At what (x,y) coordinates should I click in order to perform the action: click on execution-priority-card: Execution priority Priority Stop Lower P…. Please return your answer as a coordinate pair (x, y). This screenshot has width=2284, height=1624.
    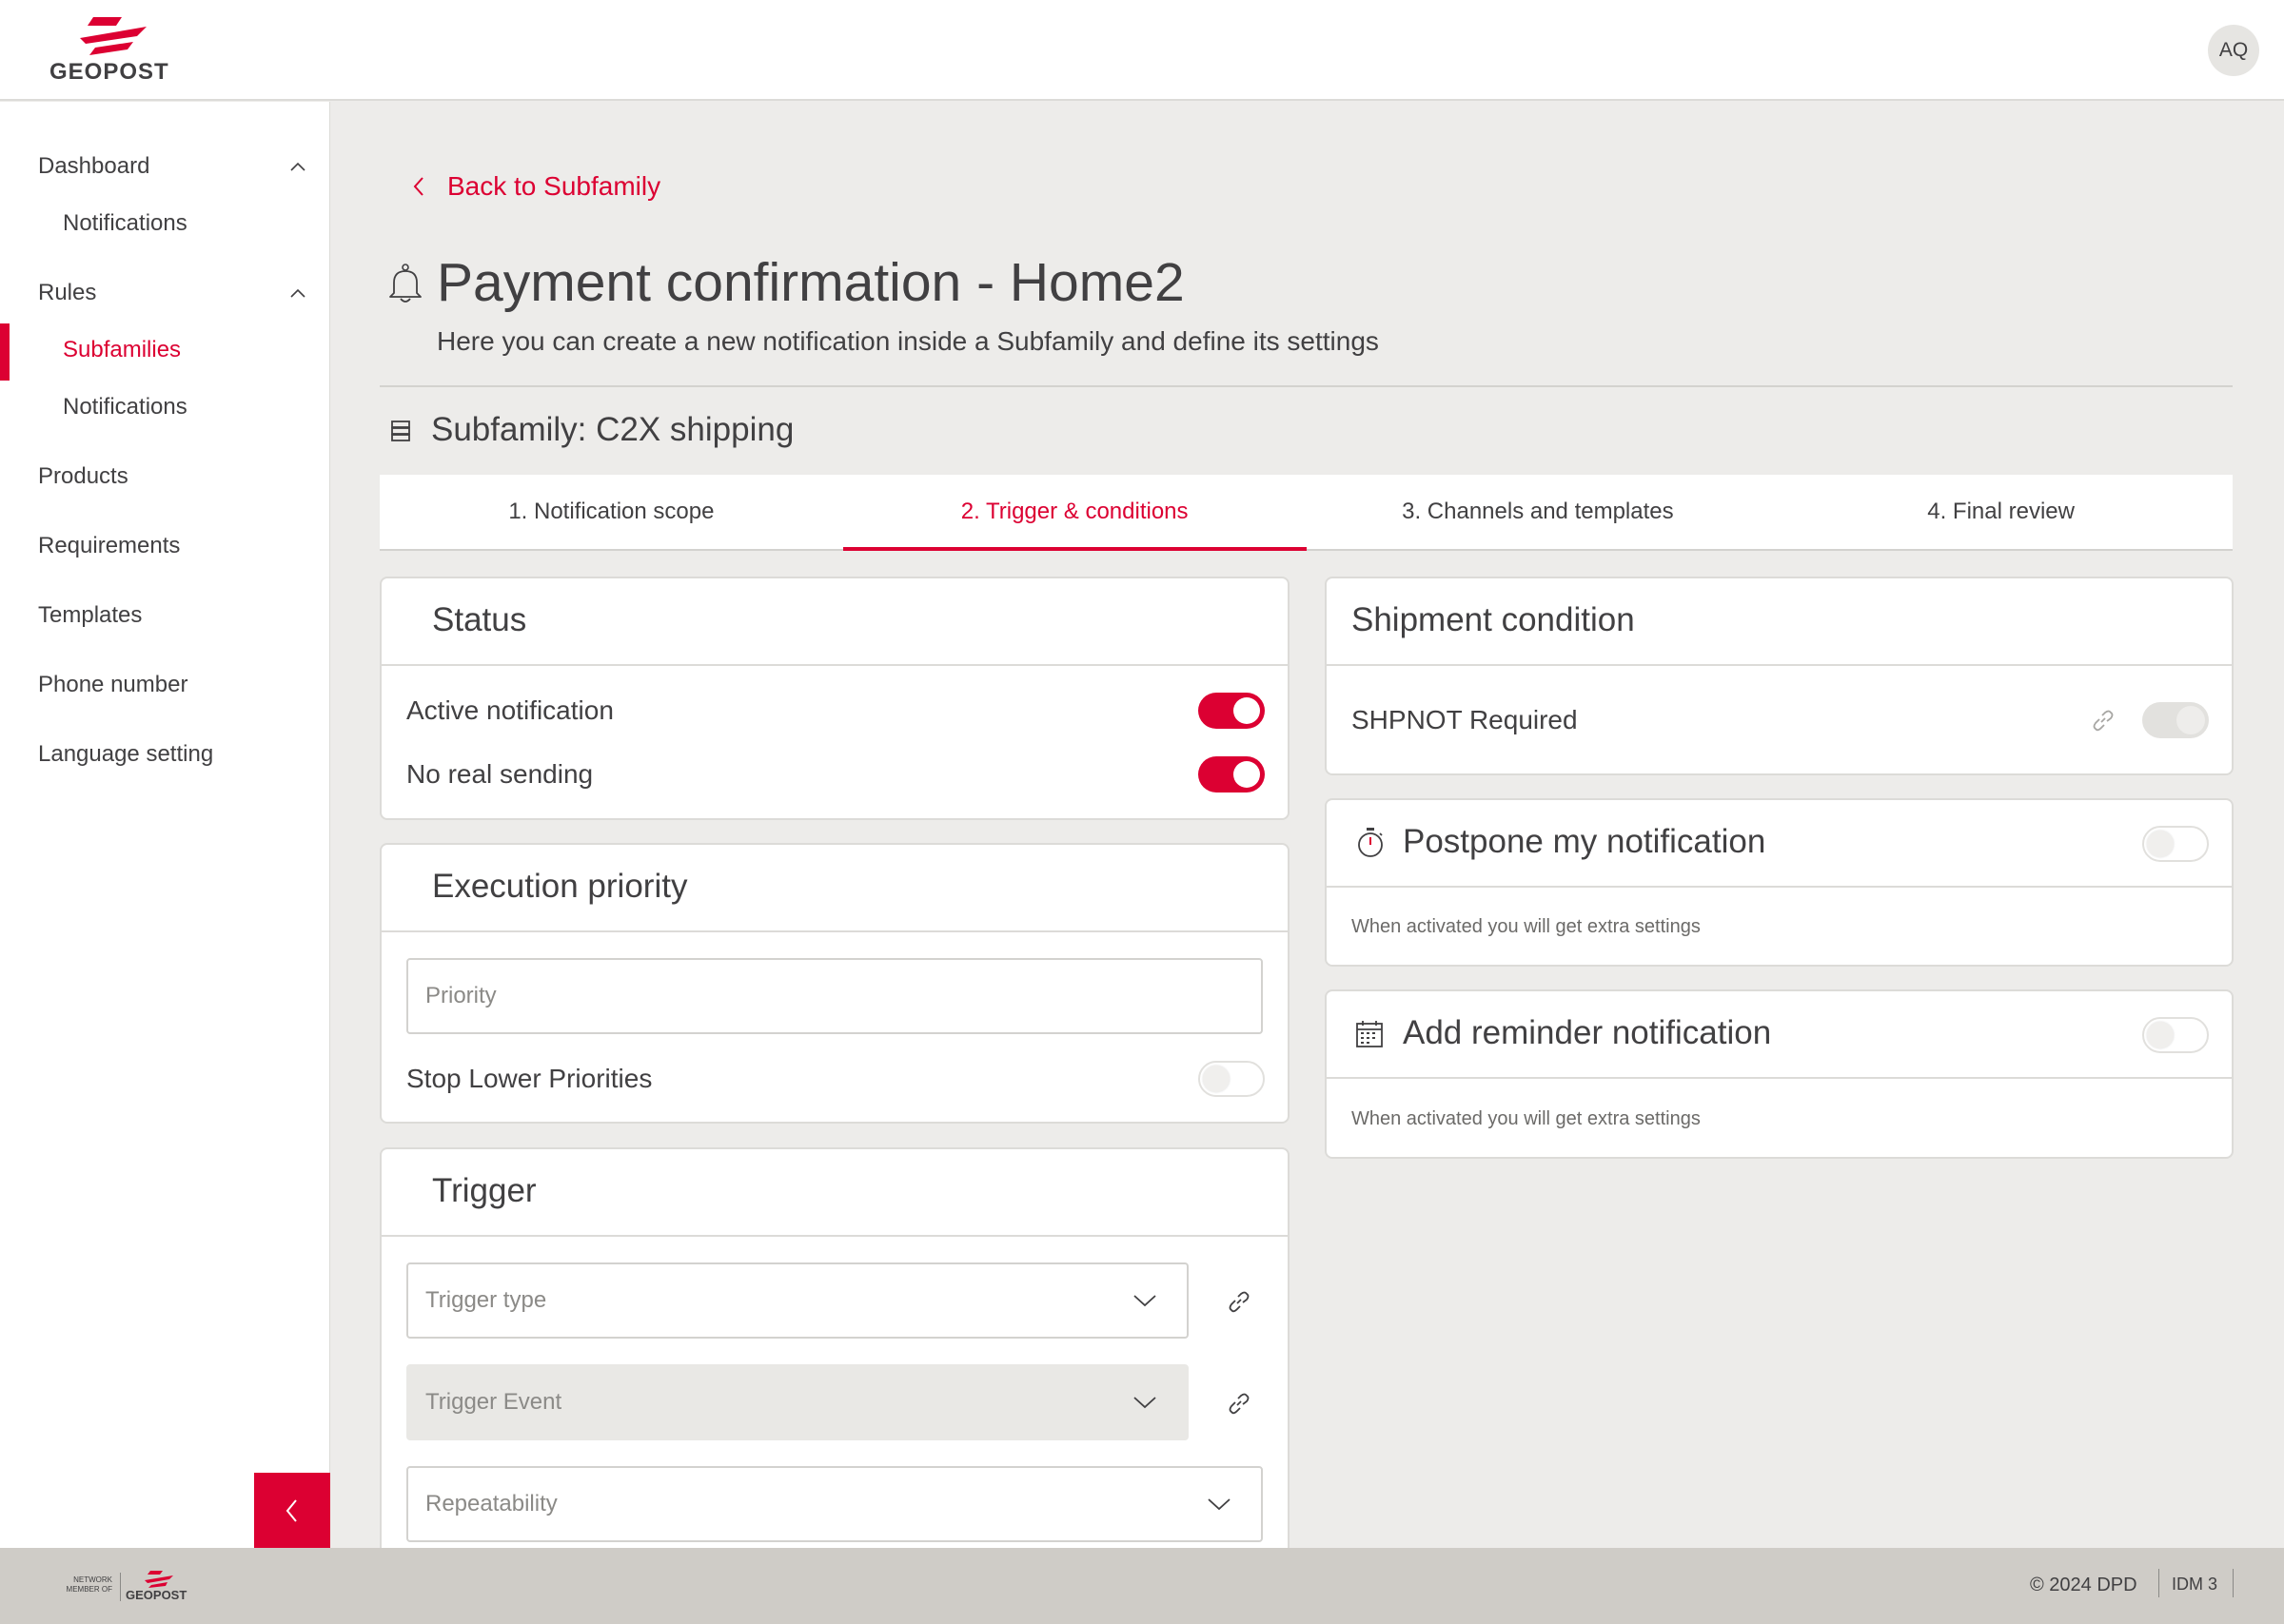
    Looking at the image, I should click on (835, 983).